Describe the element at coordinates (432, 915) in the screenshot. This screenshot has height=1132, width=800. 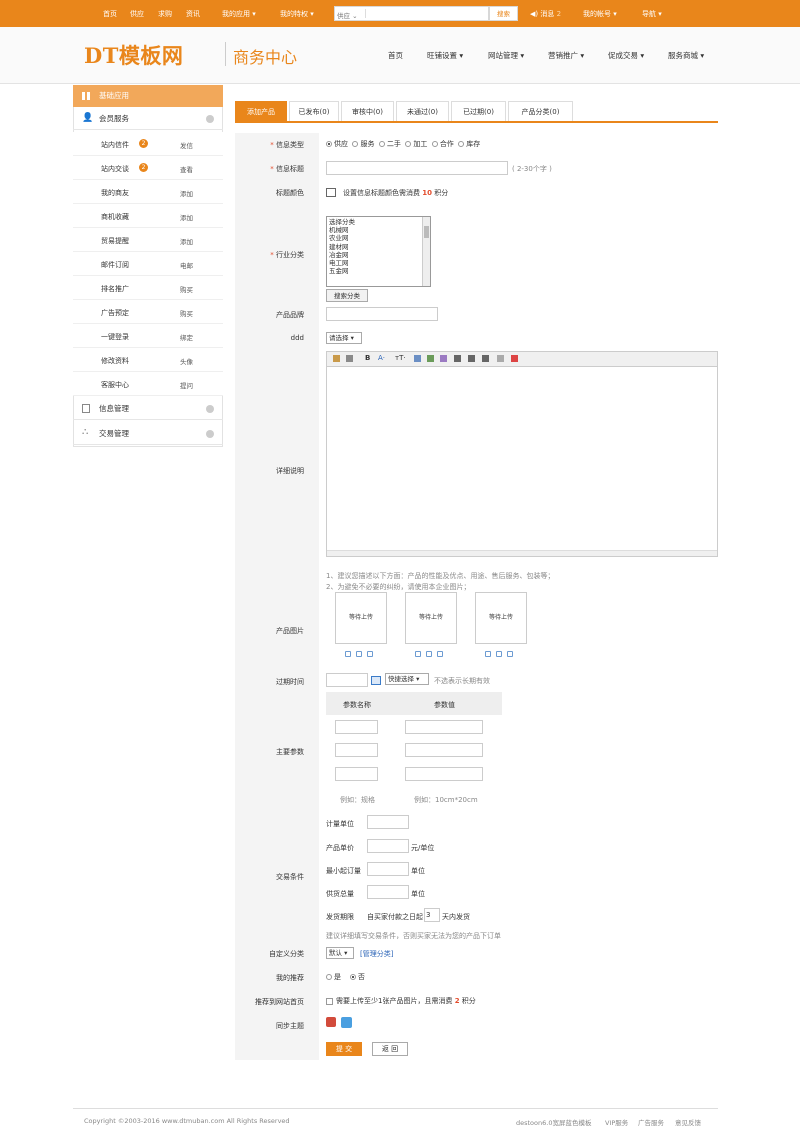
I see `ship-days-input: 3` at that location.